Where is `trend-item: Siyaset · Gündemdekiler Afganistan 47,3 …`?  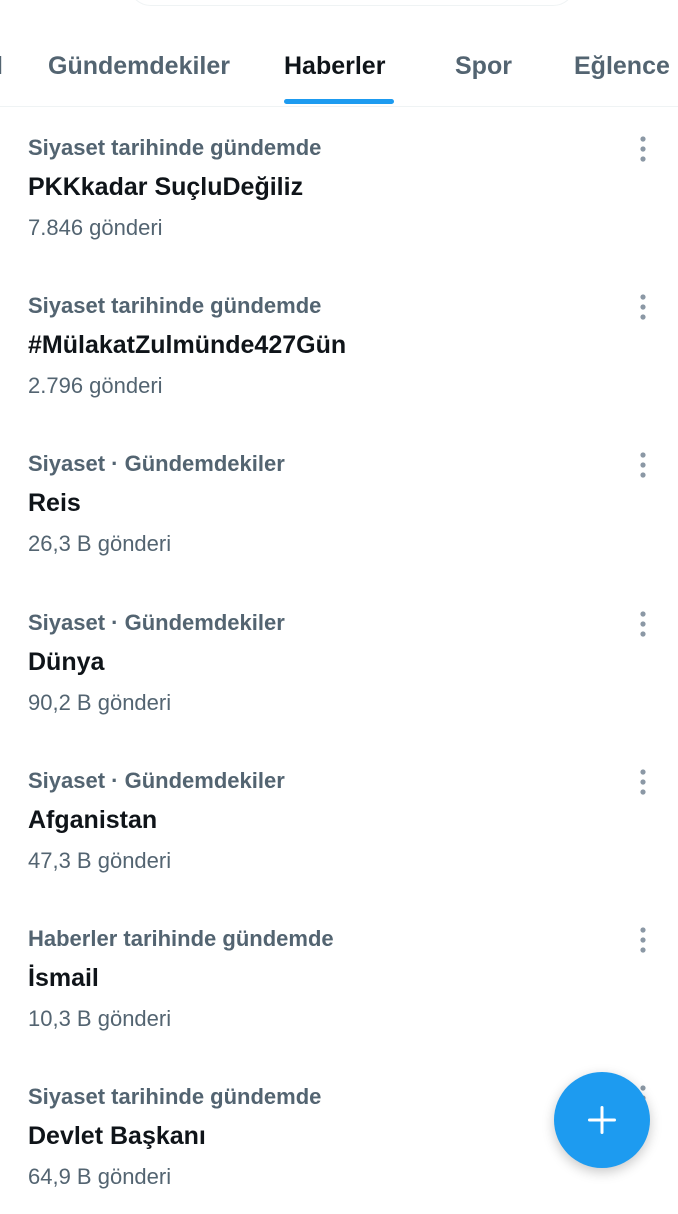 trend-item: Siyaset · Gündemdekiler Afganistan 47,3 … is located at coordinates (339, 819).